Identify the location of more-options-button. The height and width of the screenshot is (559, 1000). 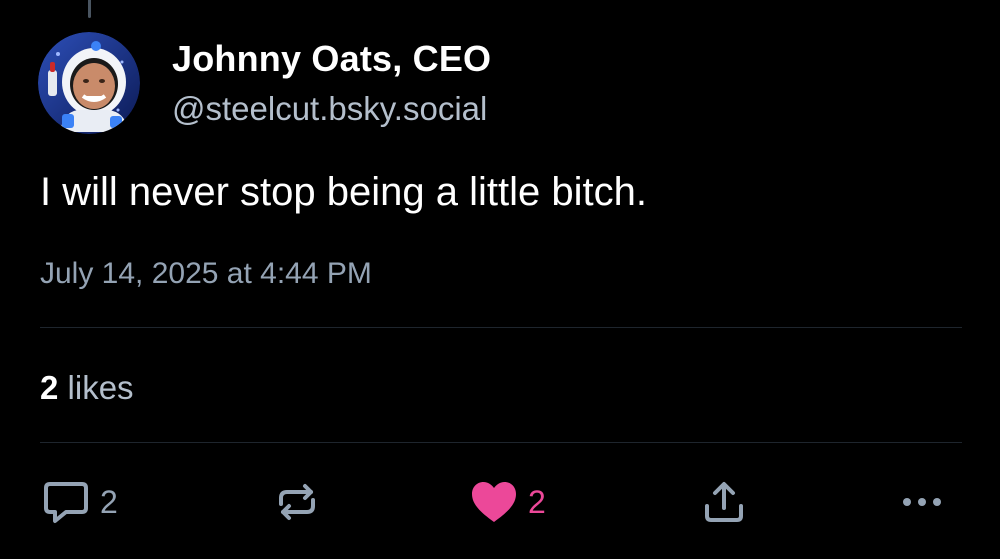
(922, 502).